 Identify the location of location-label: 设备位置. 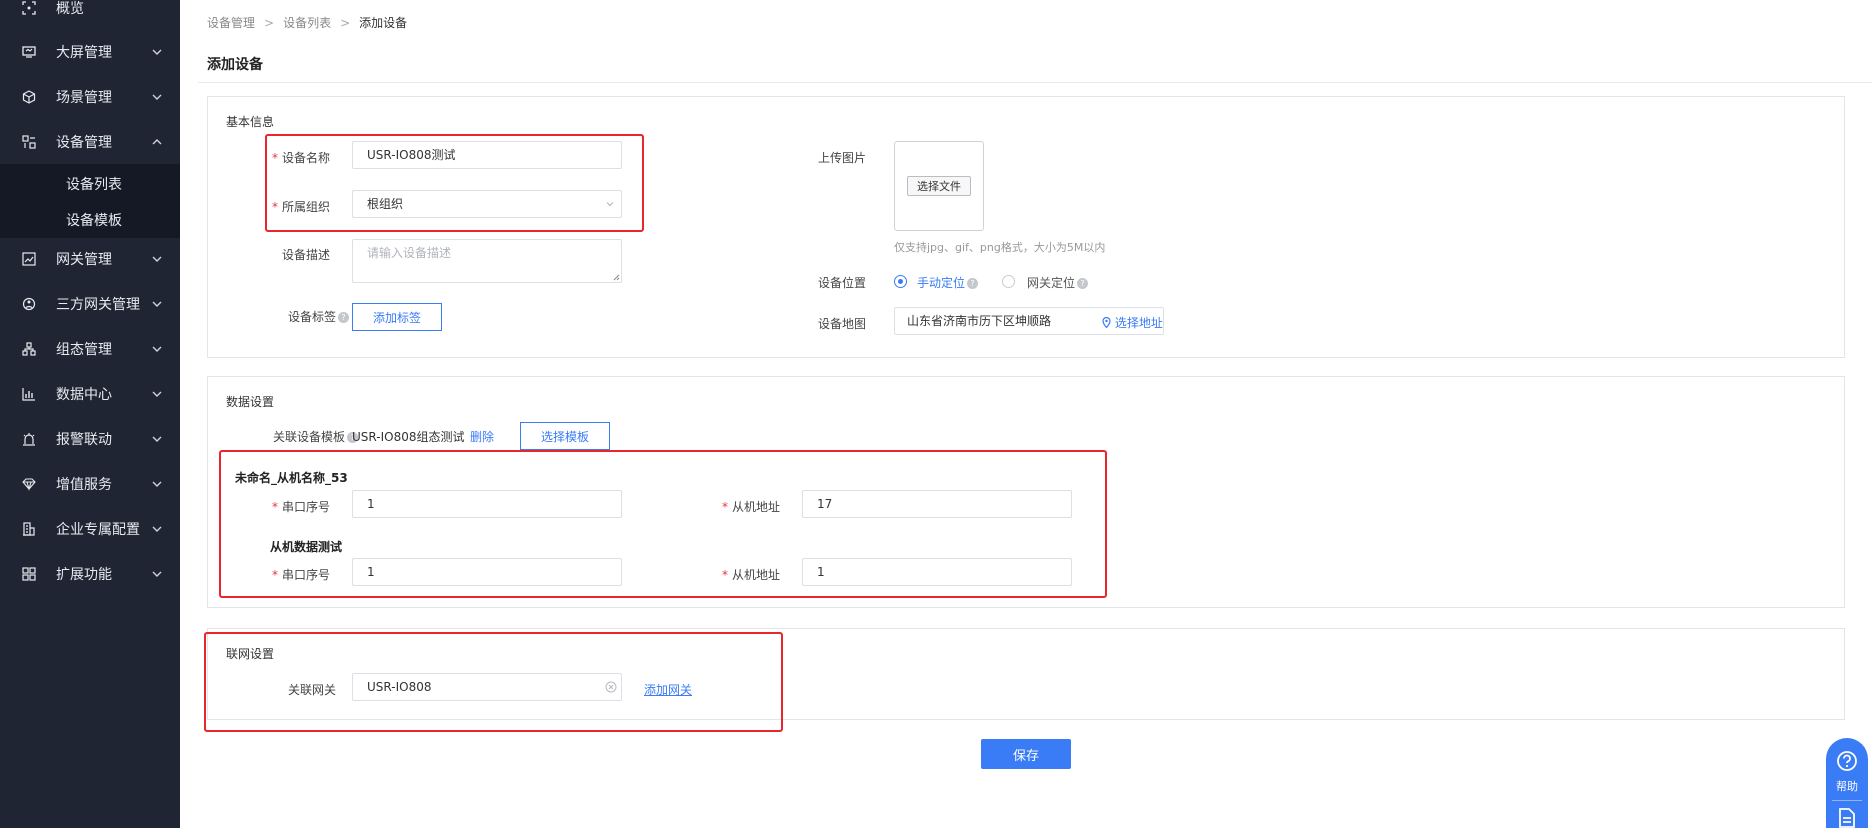
(842, 283).